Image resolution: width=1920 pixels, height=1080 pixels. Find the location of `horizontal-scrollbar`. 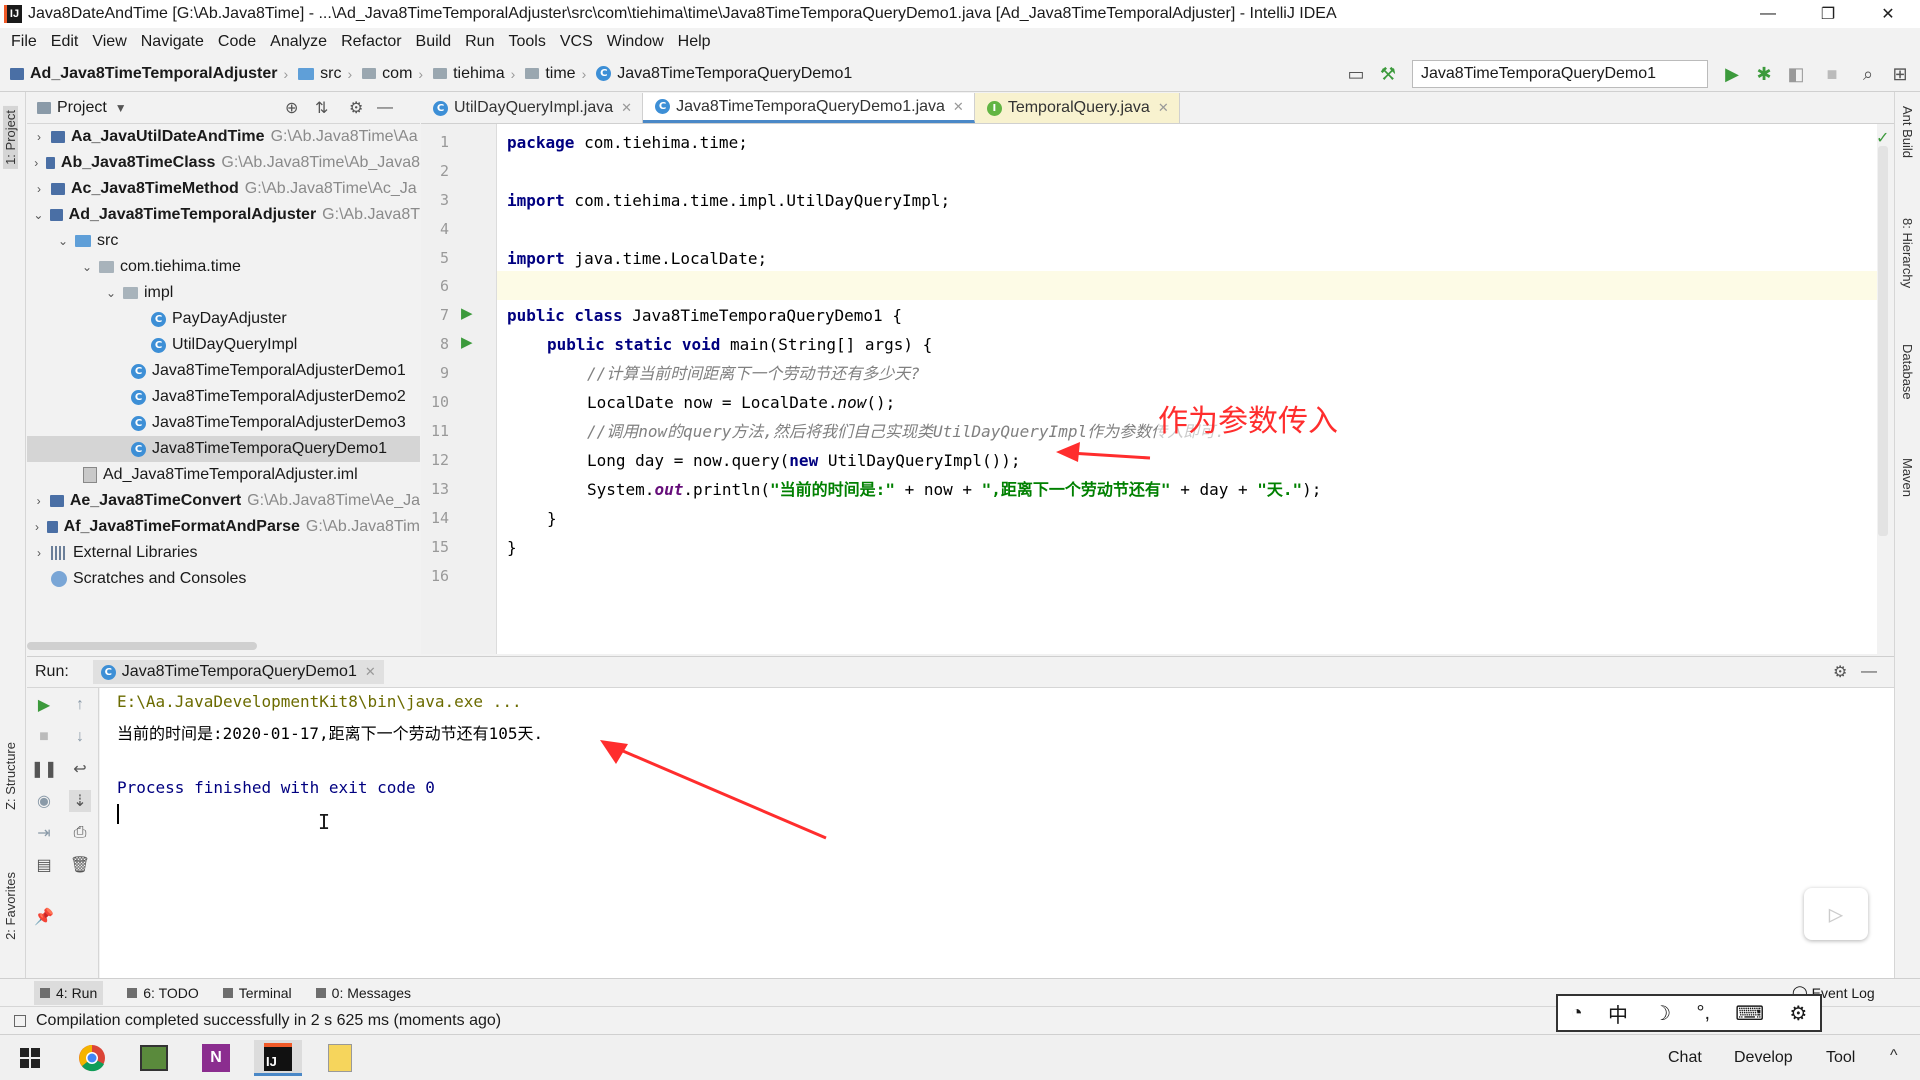

horizontal-scrollbar is located at coordinates (142, 646).